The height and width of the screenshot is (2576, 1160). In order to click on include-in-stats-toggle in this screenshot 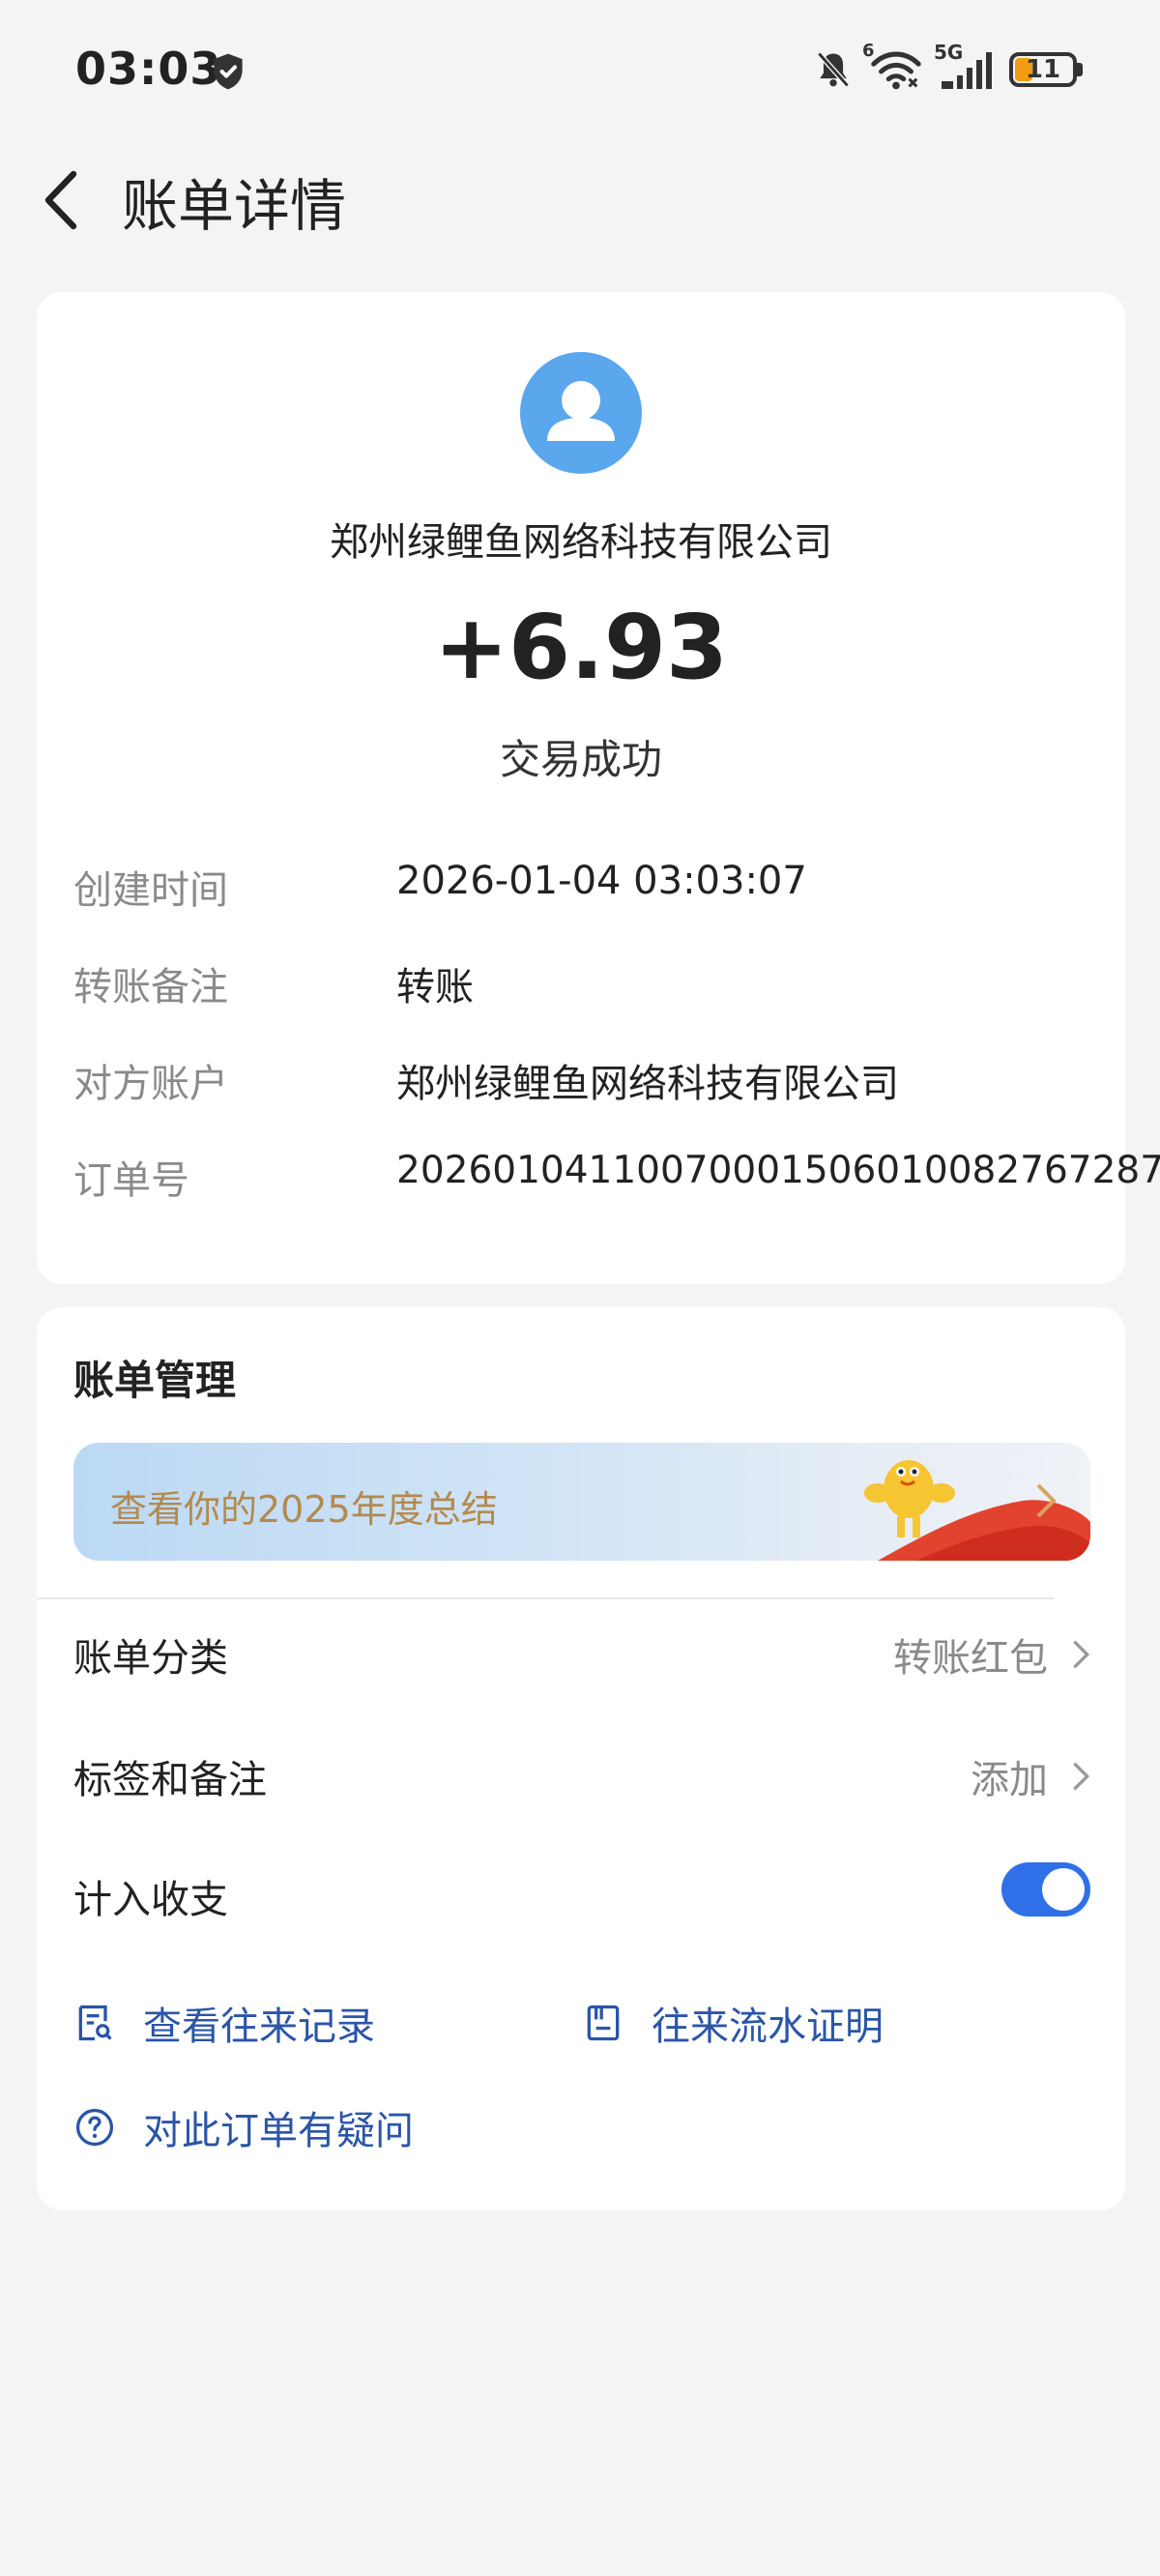, I will do `click(1046, 1889)`.